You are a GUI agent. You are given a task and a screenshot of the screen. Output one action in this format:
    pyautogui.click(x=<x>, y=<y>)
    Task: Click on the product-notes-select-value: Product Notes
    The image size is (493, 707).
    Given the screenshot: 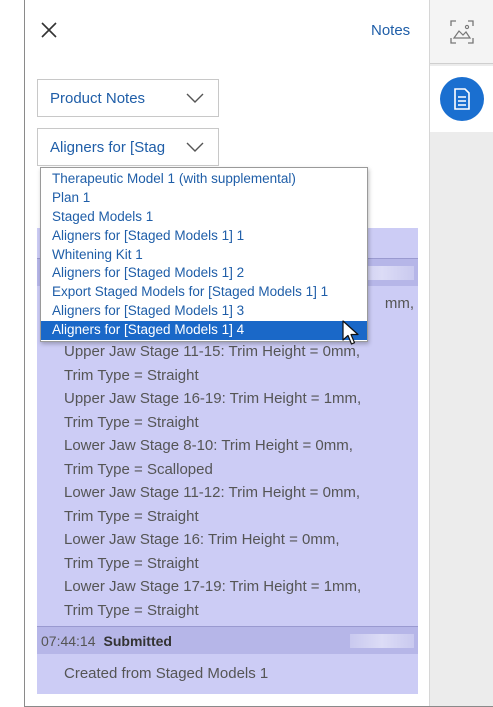 What is the action you would take?
    pyautogui.click(x=98, y=98)
    